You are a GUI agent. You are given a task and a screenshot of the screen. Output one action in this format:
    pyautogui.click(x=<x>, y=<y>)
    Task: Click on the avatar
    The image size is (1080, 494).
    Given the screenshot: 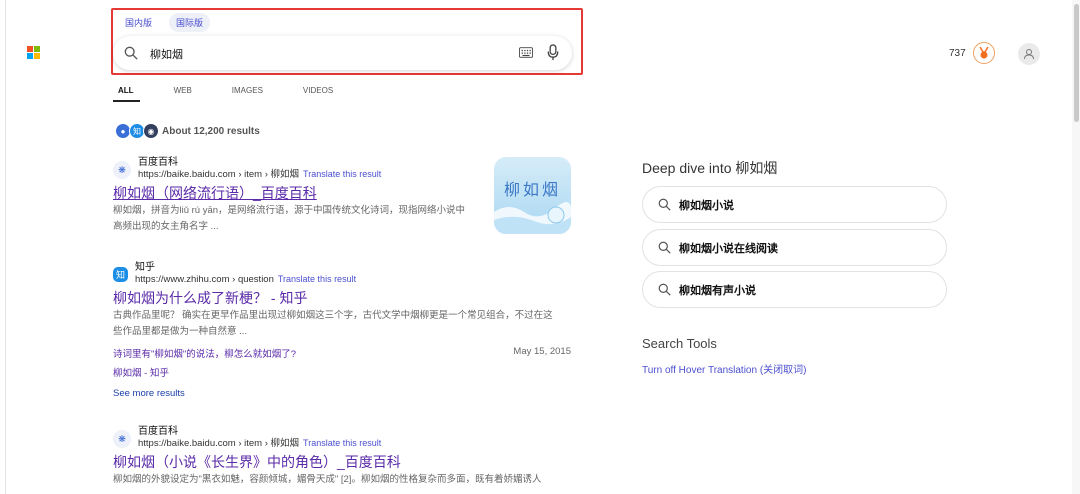 What is the action you would take?
    pyautogui.click(x=1029, y=54)
    